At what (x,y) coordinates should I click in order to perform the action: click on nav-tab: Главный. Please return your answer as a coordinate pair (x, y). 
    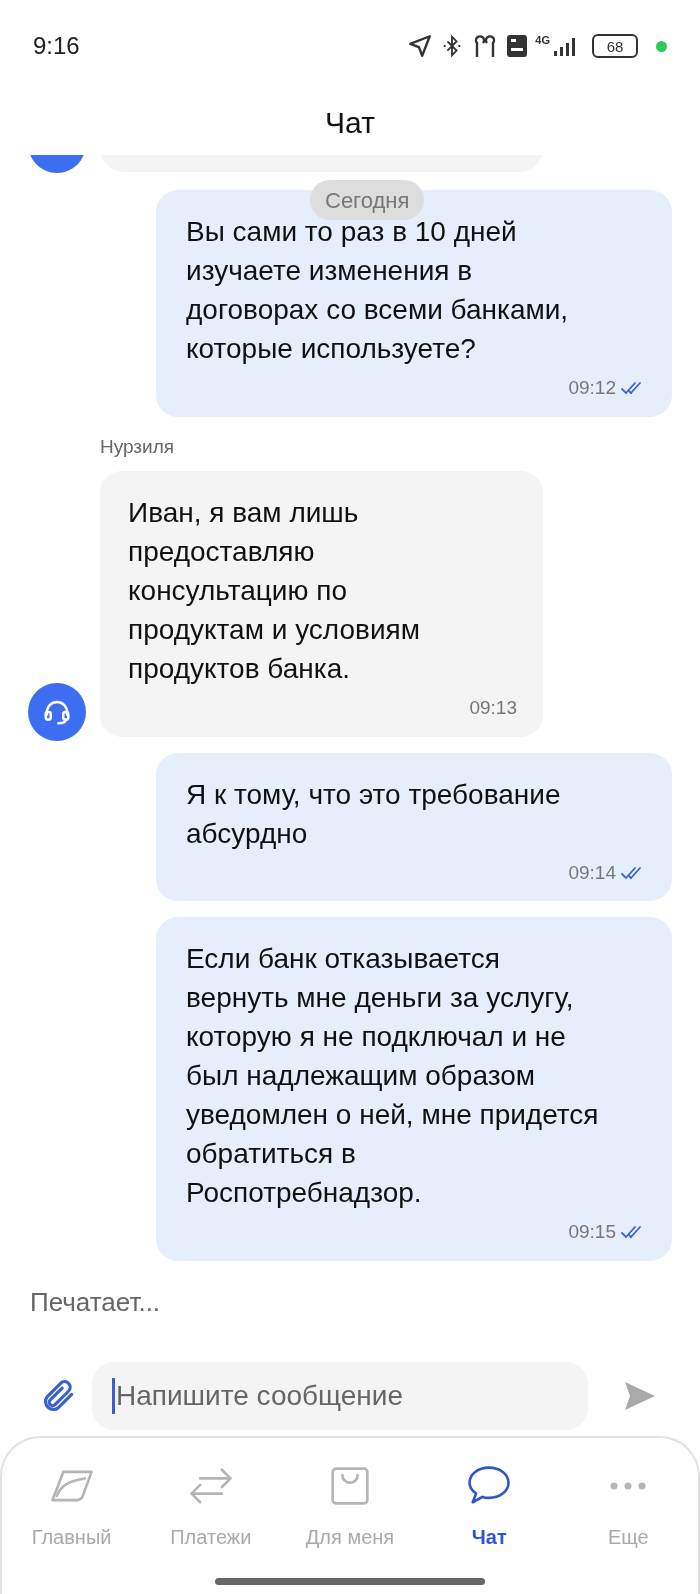
    Looking at the image, I should click on (72, 1506).